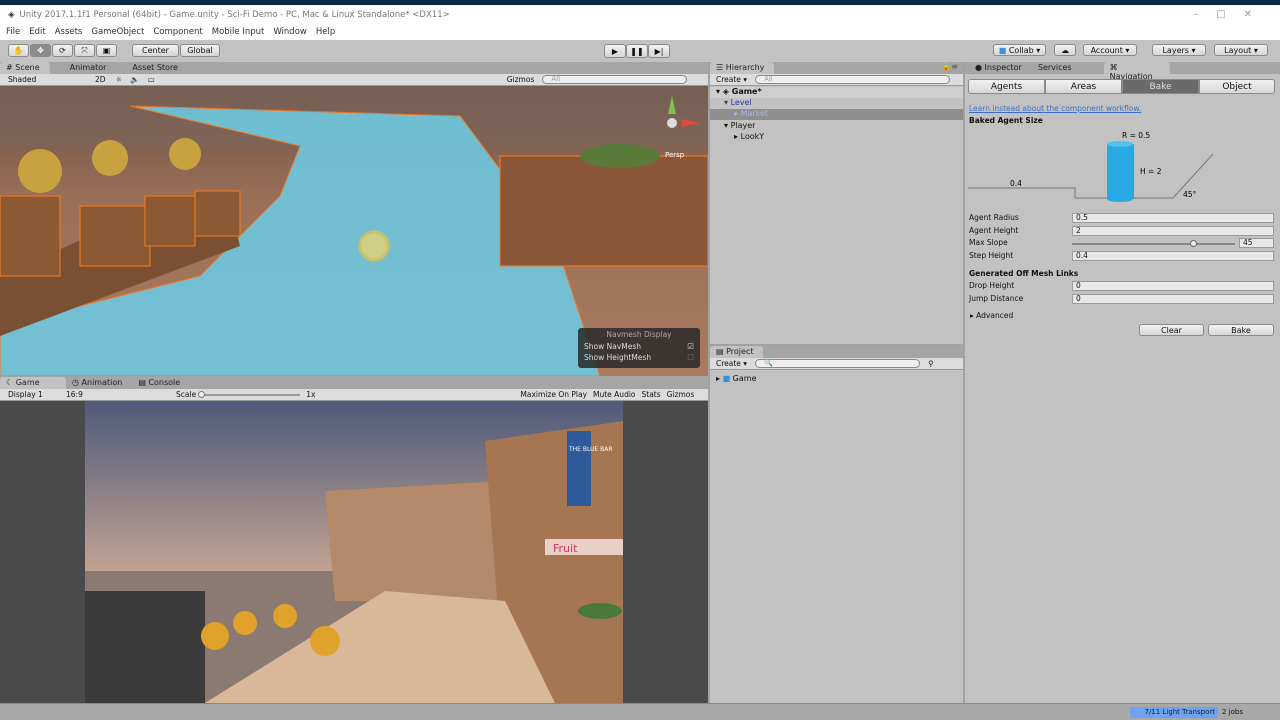  What do you see at coordinates (639, 356) in the screenshot?
I see `show-heightmesh-row: Show HeightMesh ☐` at bounding box center [639, 356].